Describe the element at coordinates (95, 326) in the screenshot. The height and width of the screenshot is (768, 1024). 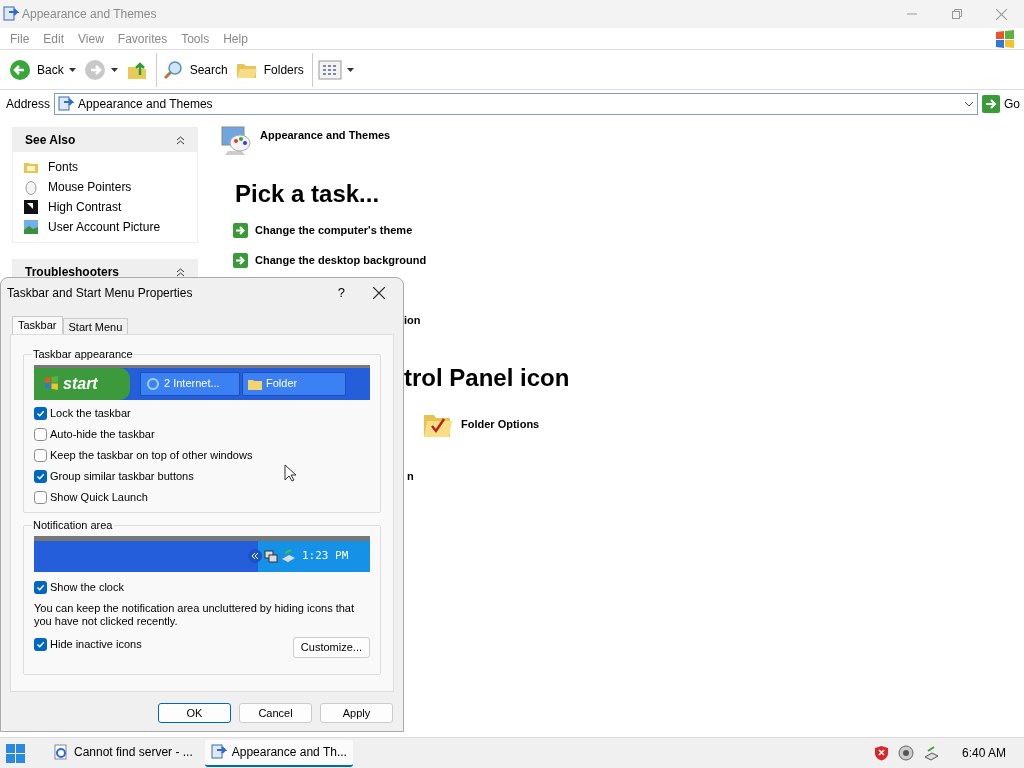
I see `tab: Start Menu` at that location.